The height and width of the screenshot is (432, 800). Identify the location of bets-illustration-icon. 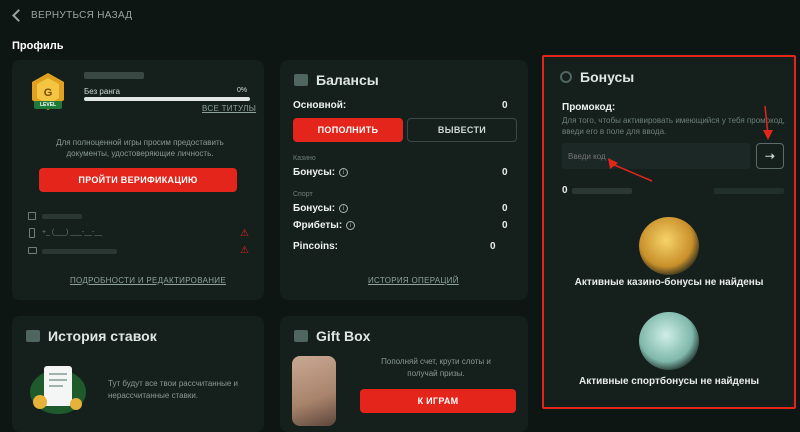
(58, 389).